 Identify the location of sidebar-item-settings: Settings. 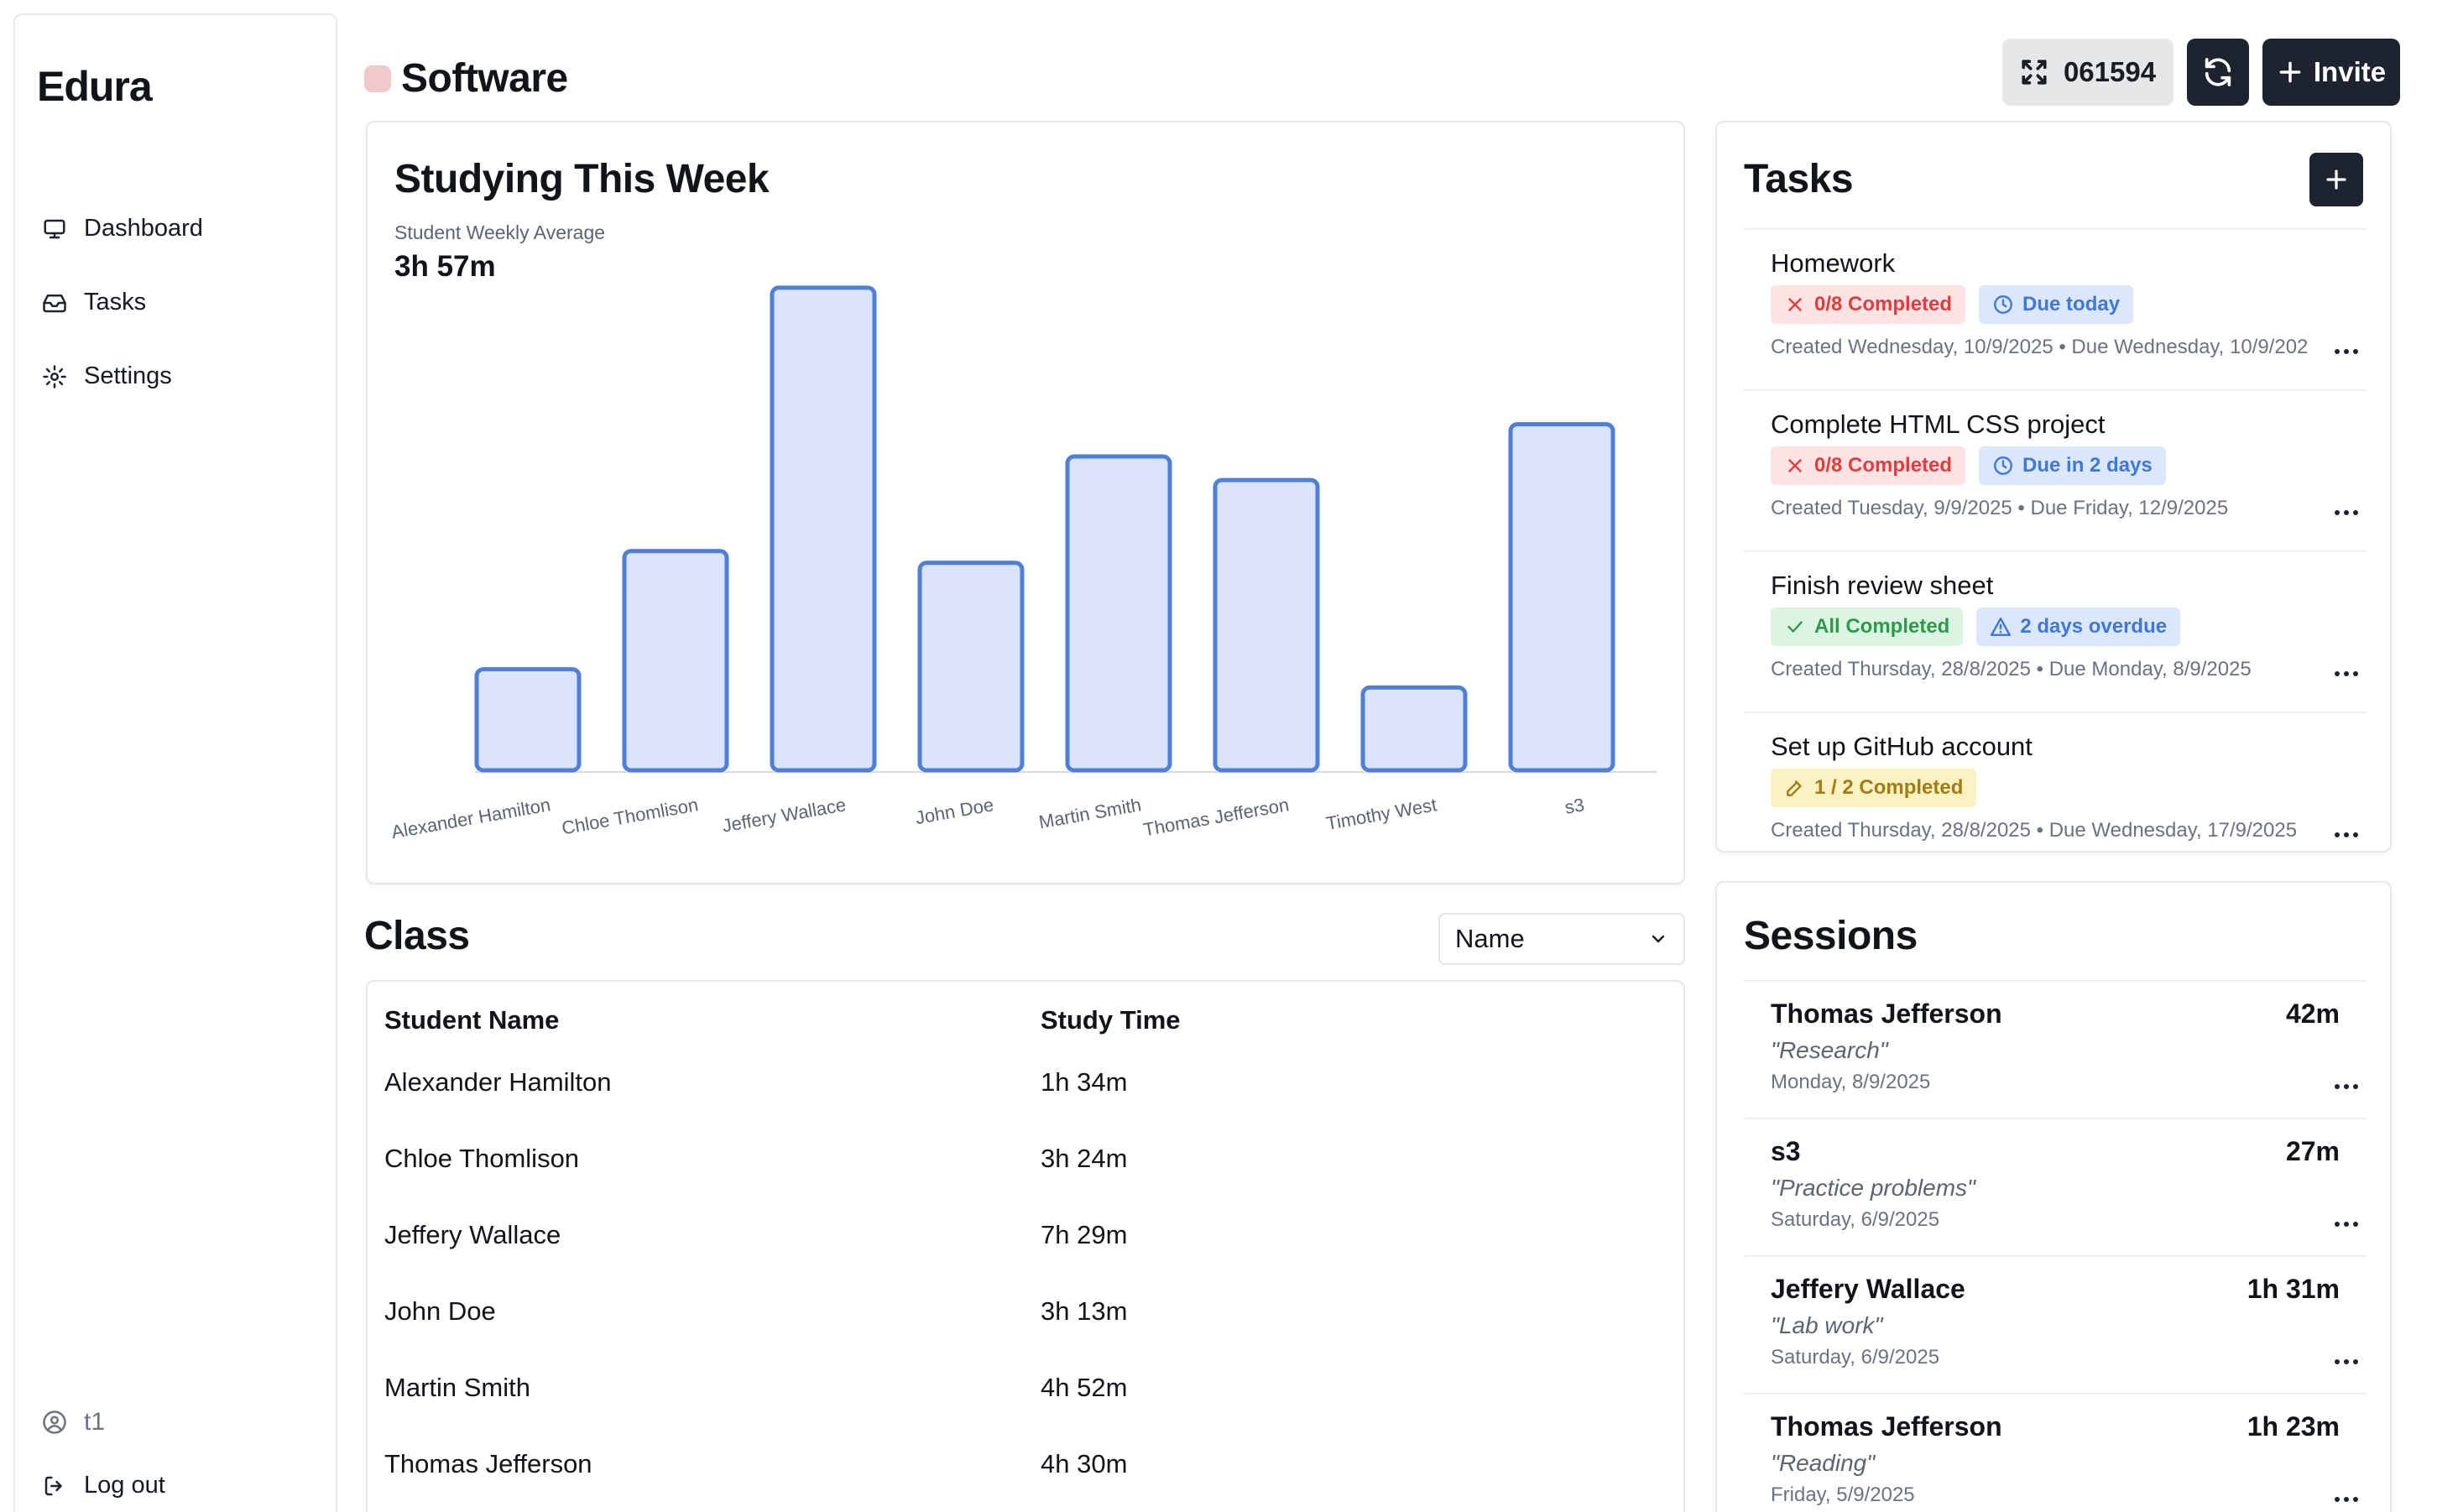
(107, 376).